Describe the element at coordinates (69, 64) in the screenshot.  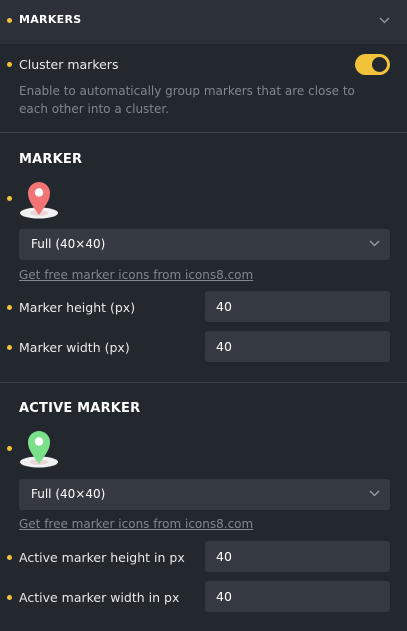
I see `cluster-markers-label: Cluster markers` at that location.